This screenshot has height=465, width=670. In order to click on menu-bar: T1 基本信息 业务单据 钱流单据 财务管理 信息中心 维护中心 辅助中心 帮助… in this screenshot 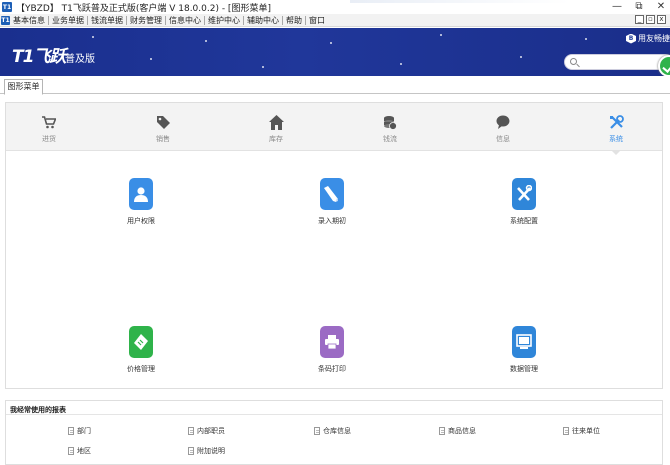, I will do `click(335, 20)`.